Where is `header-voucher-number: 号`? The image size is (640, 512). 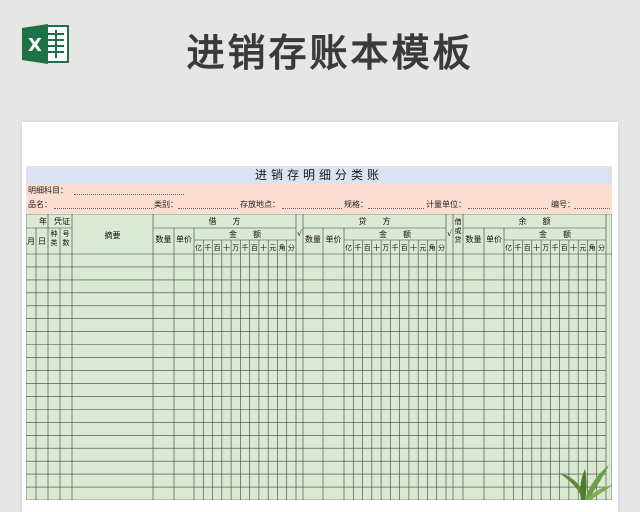
header-voucher-number: 号 is located at coordinates (66, 234).